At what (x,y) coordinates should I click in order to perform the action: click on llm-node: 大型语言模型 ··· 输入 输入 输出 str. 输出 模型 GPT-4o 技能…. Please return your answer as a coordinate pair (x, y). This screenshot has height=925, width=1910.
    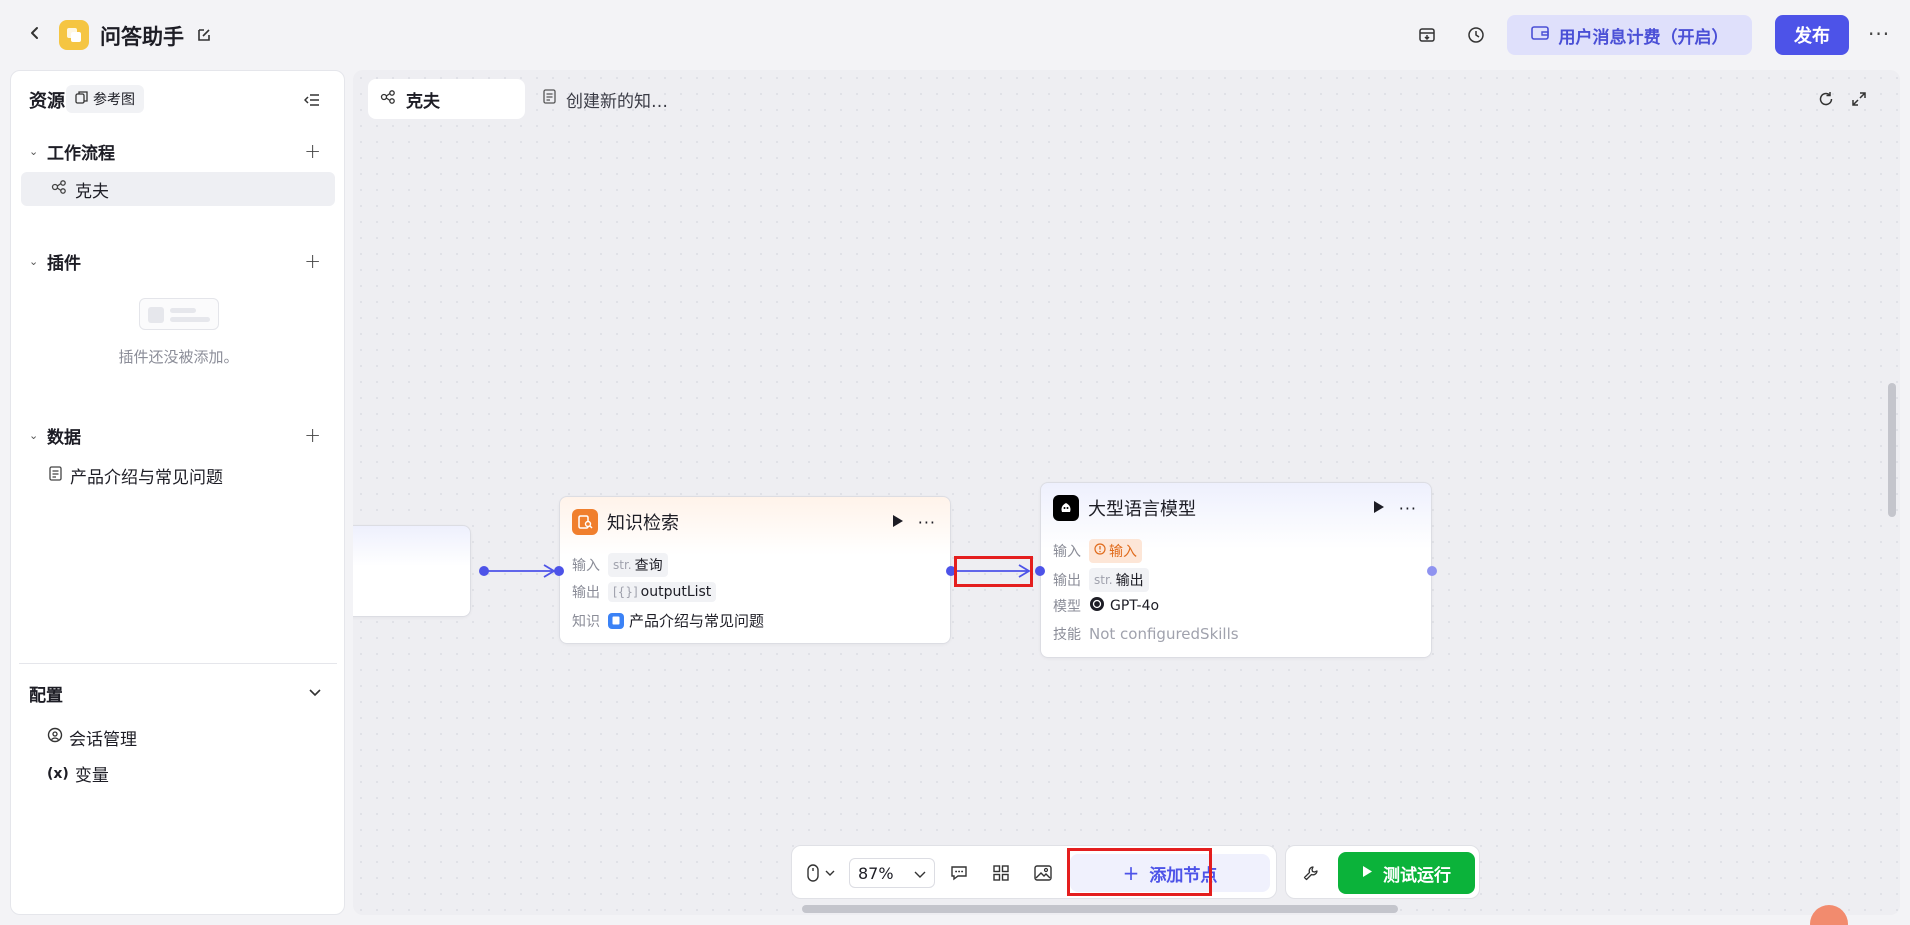
    Looking at the image, I should click on (1236, 570).